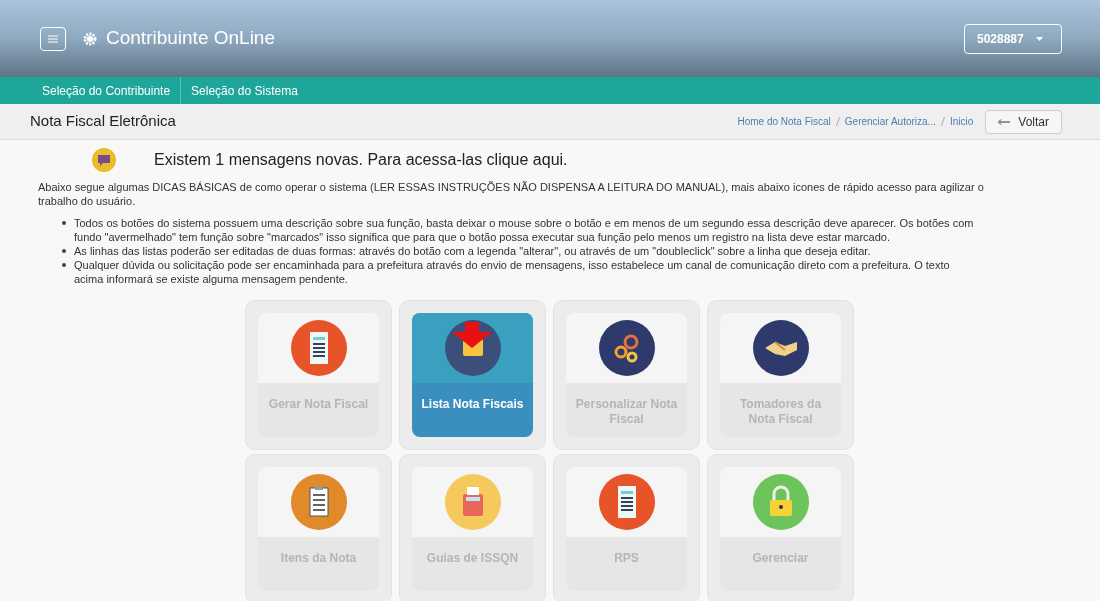  What do you see at coordinates (361, 160) in the screenshot?
I see `messages-link: Existem 1 mensagens novas. Para acessa-las clique aqui.` at bounding box center [361, 160].